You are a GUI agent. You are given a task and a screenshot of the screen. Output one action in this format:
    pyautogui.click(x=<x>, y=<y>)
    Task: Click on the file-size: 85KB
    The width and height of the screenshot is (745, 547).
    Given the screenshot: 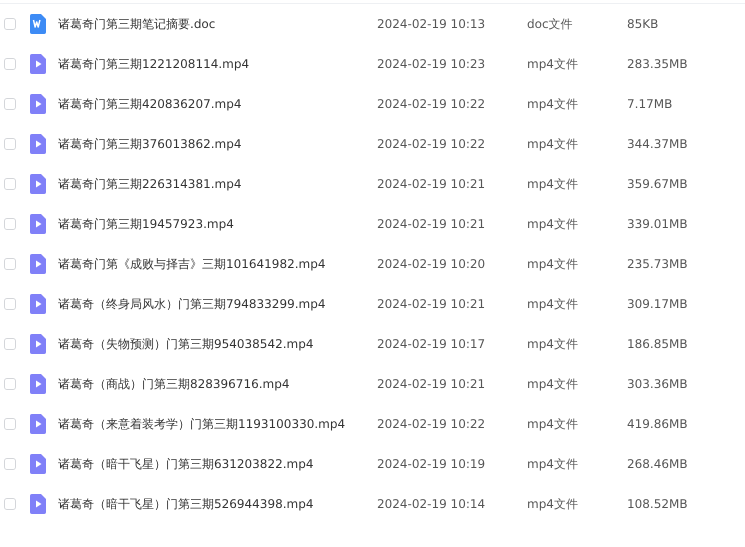 What is the action you would take?
    pyautogui.click(x=642, y=24)
    